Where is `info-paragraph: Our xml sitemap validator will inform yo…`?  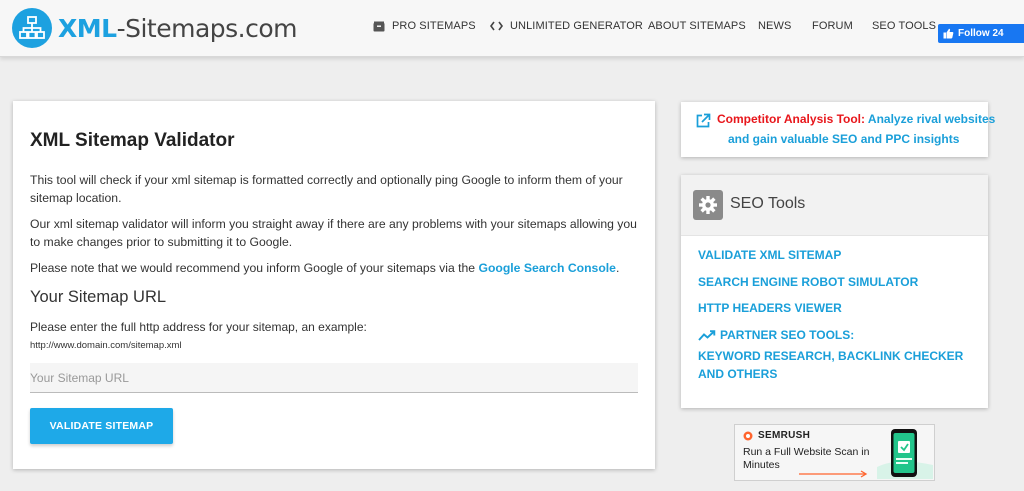 info-paragraph: Our xml sitemap validator will inform yo… is located at coordinates (333, 233).